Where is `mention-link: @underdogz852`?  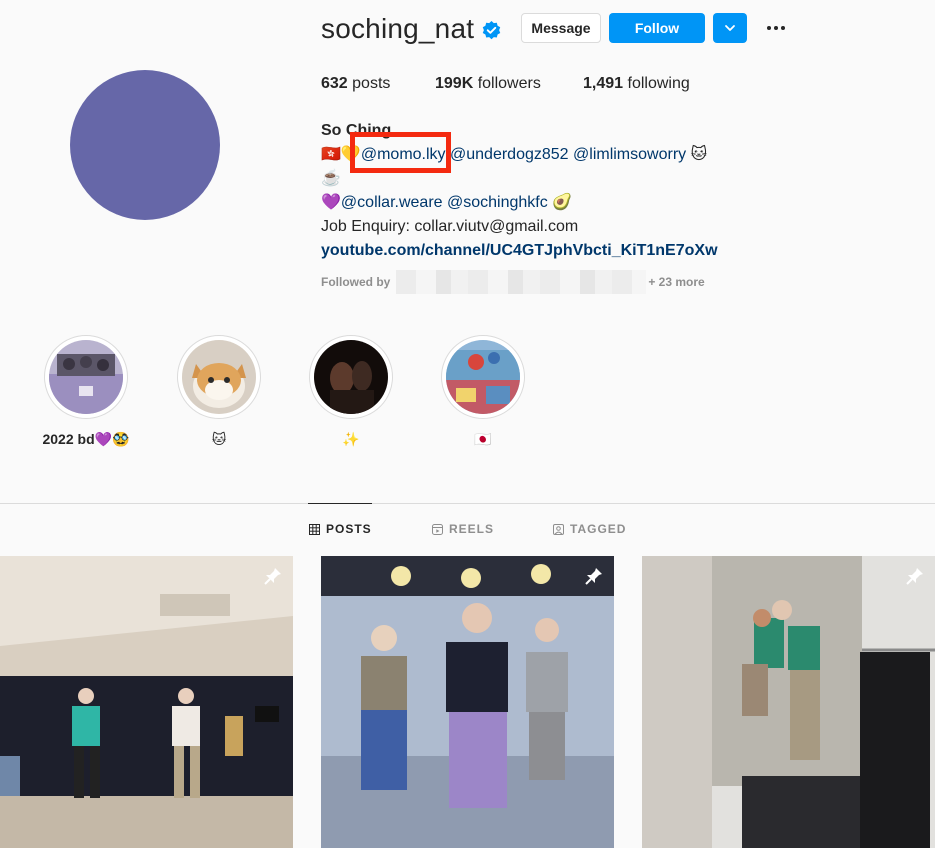 mention-link: @underdogz852 is located at coordinates (509, 154).